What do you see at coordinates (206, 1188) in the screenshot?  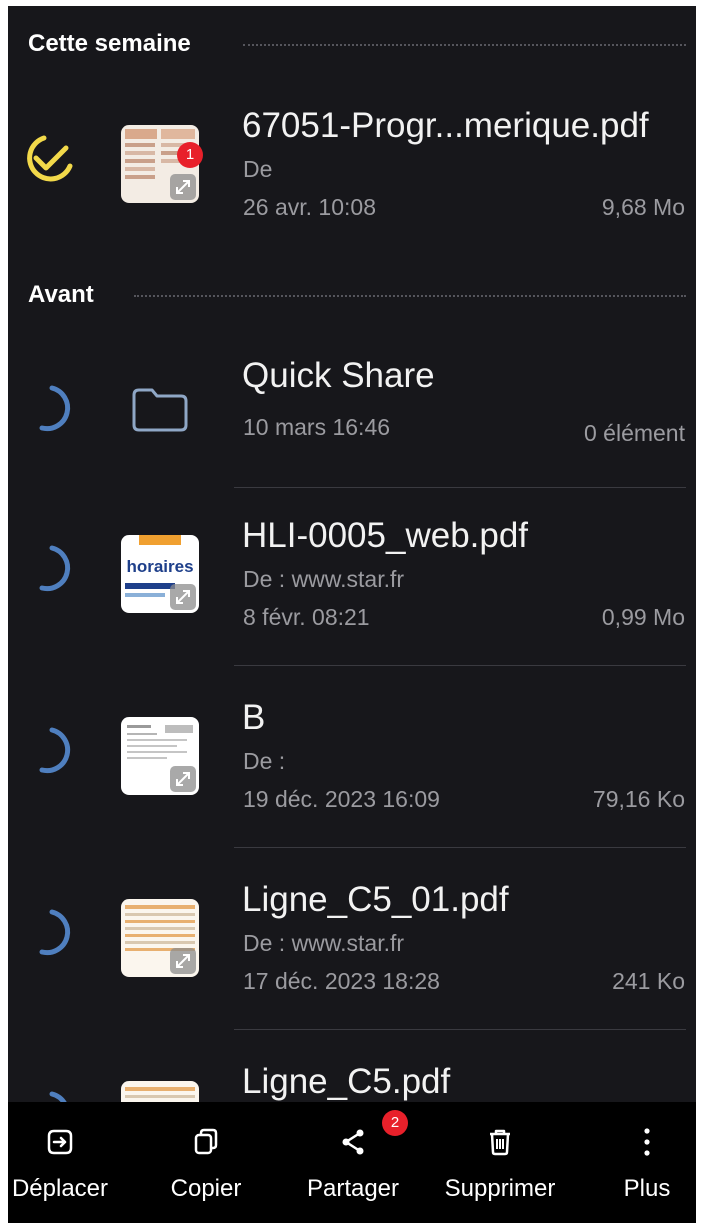 I see `copy-label: Copier` at bounding box center [206, 1188].